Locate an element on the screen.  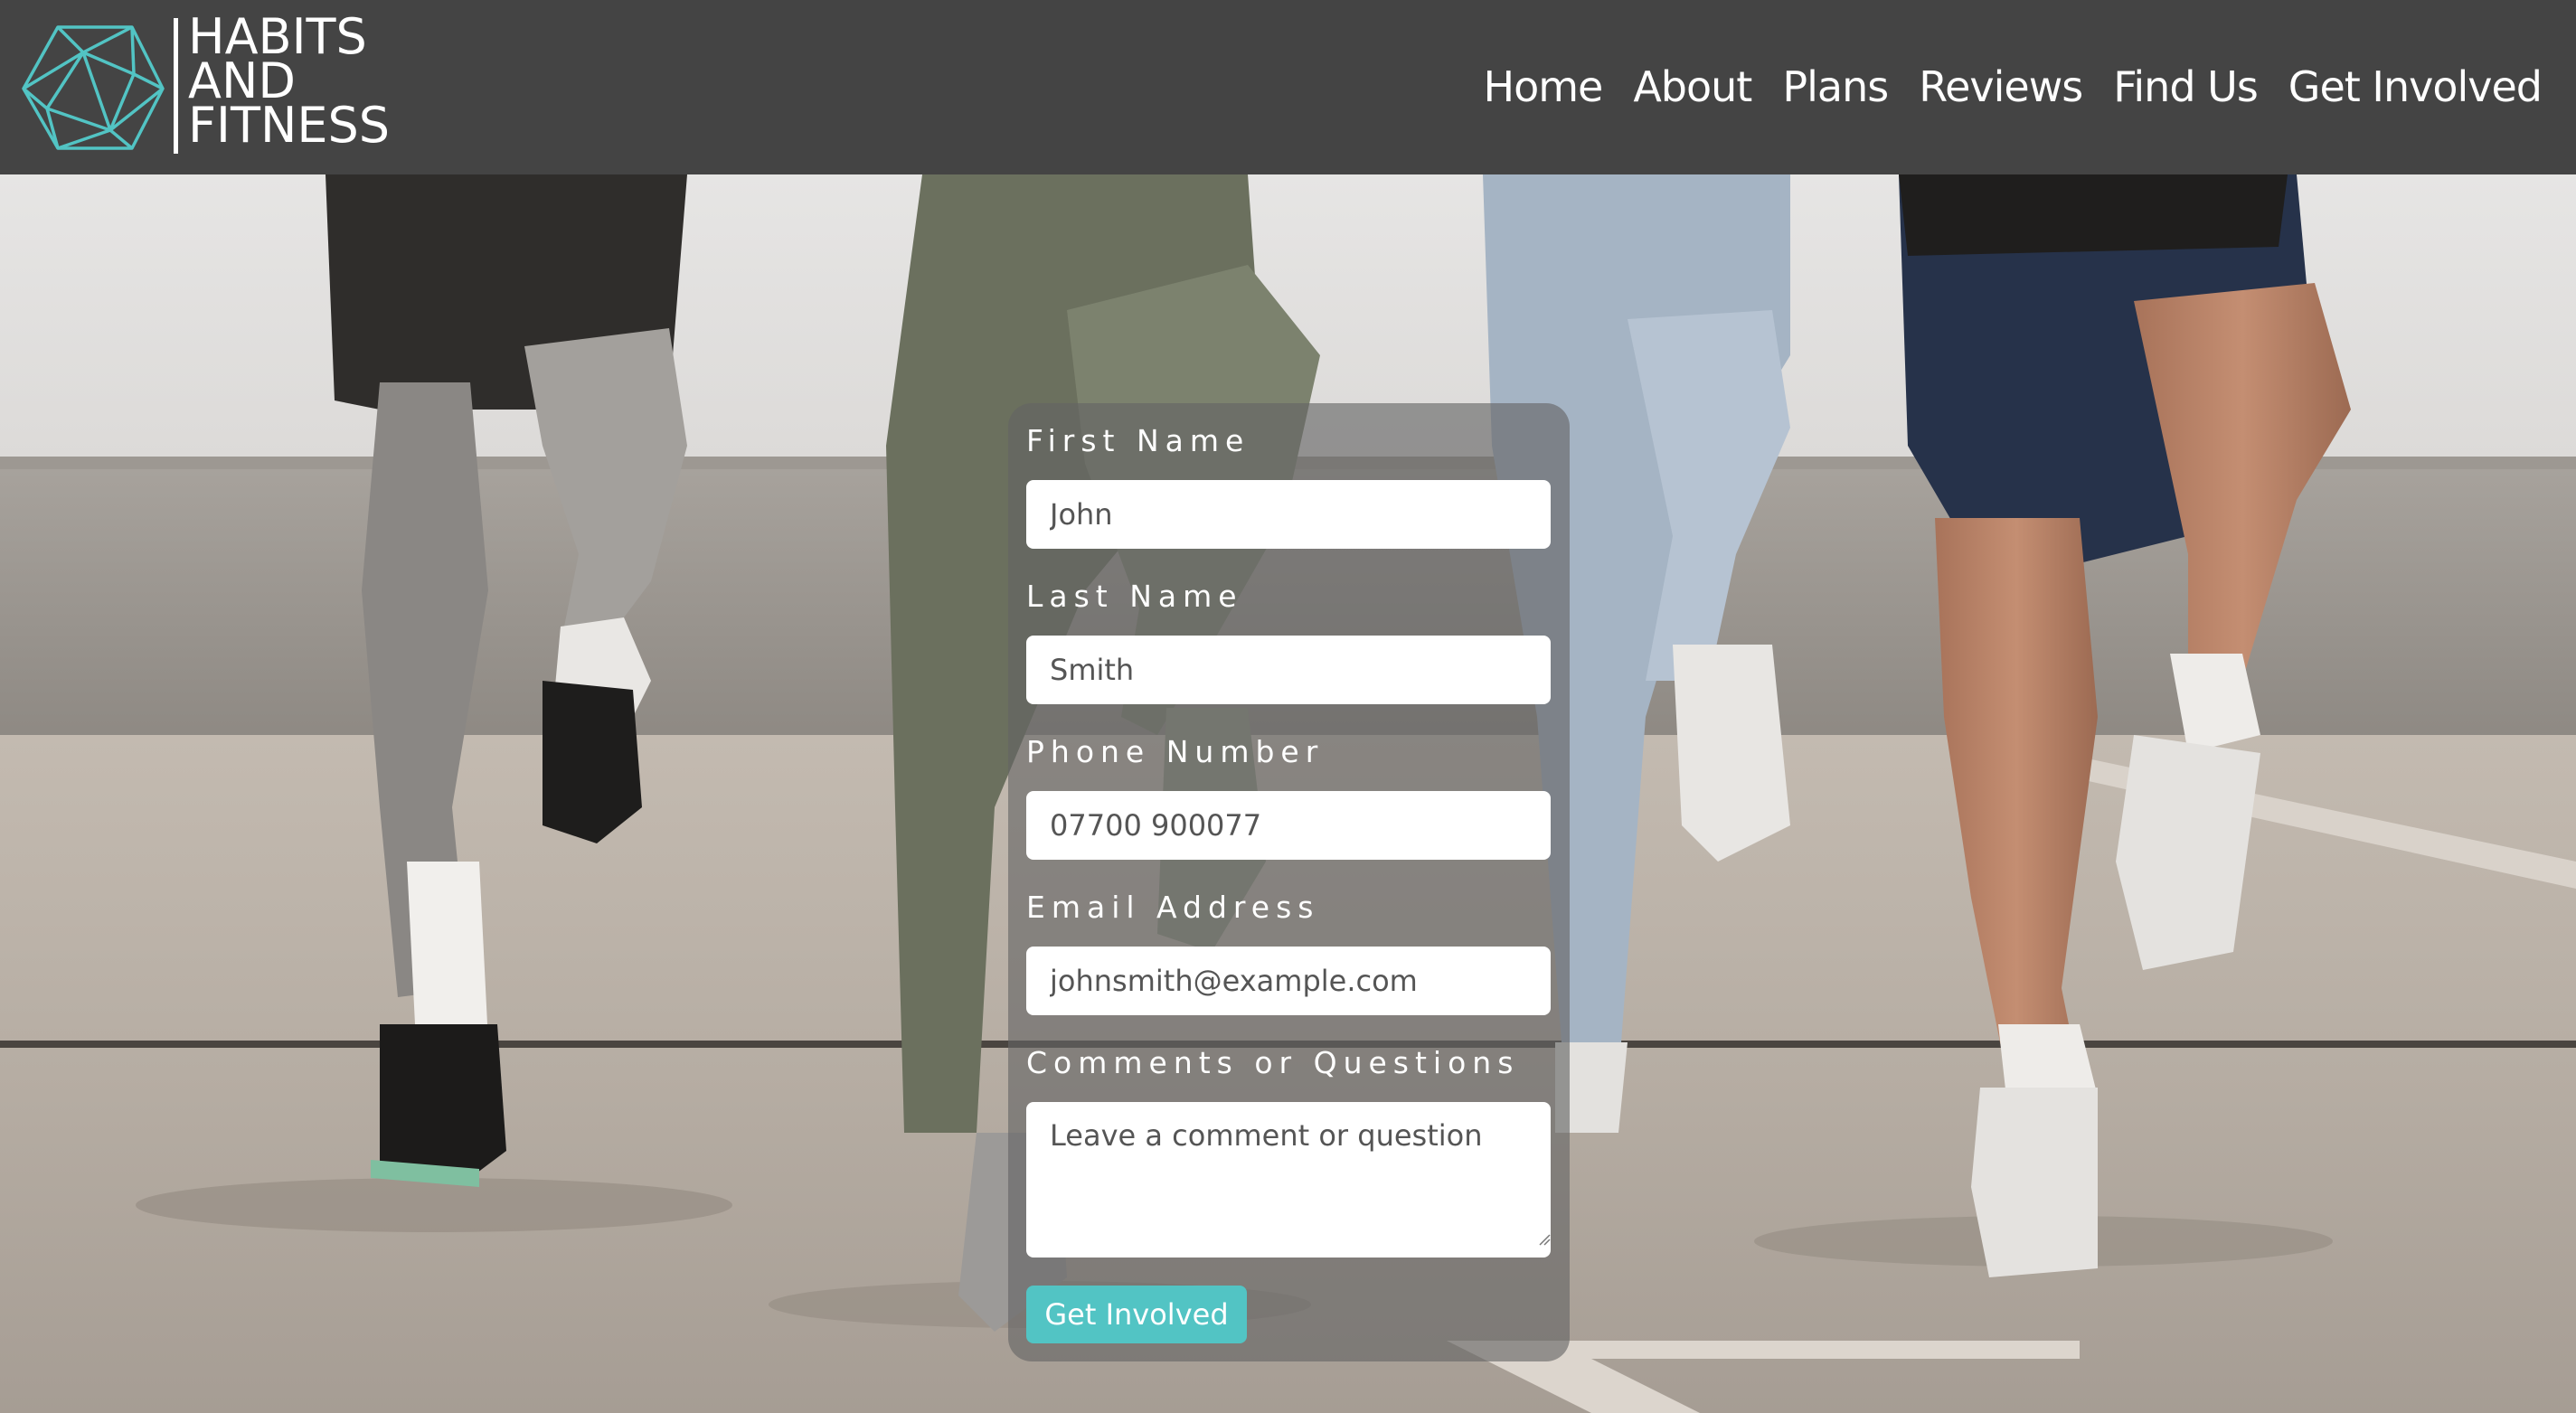
get-involved-submit-button: Get Involved is located at coordinates (1136, 1314).